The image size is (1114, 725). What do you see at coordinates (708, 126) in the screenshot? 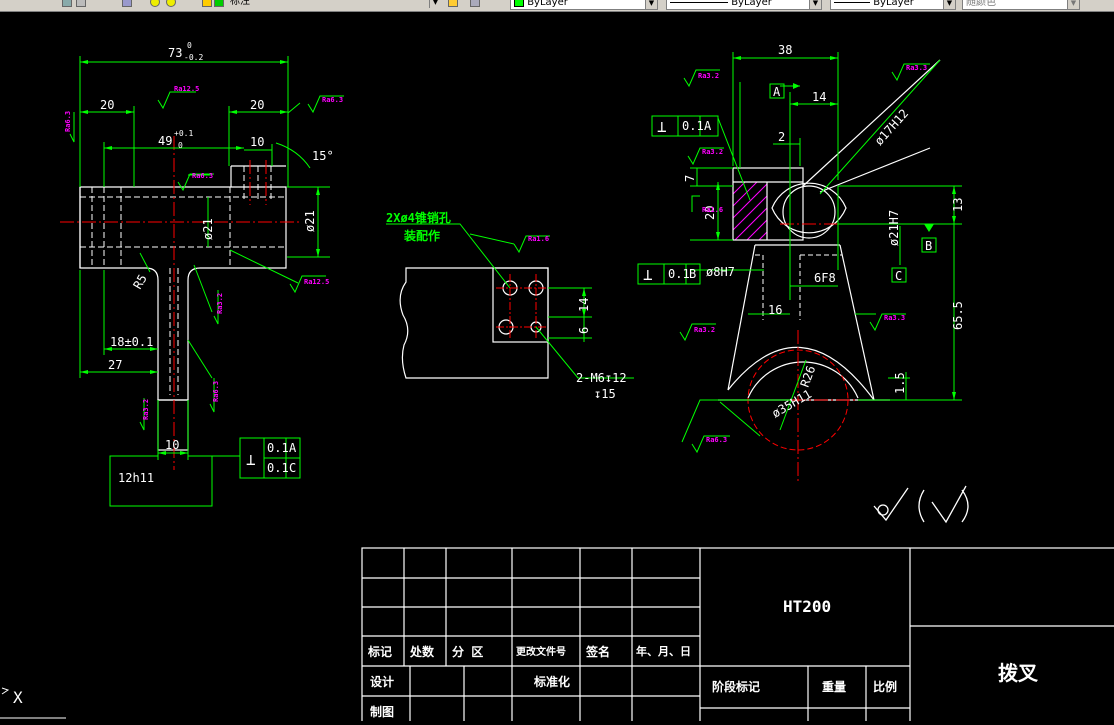
I see `fcf-datum: A` at bounding box center [708, 126].